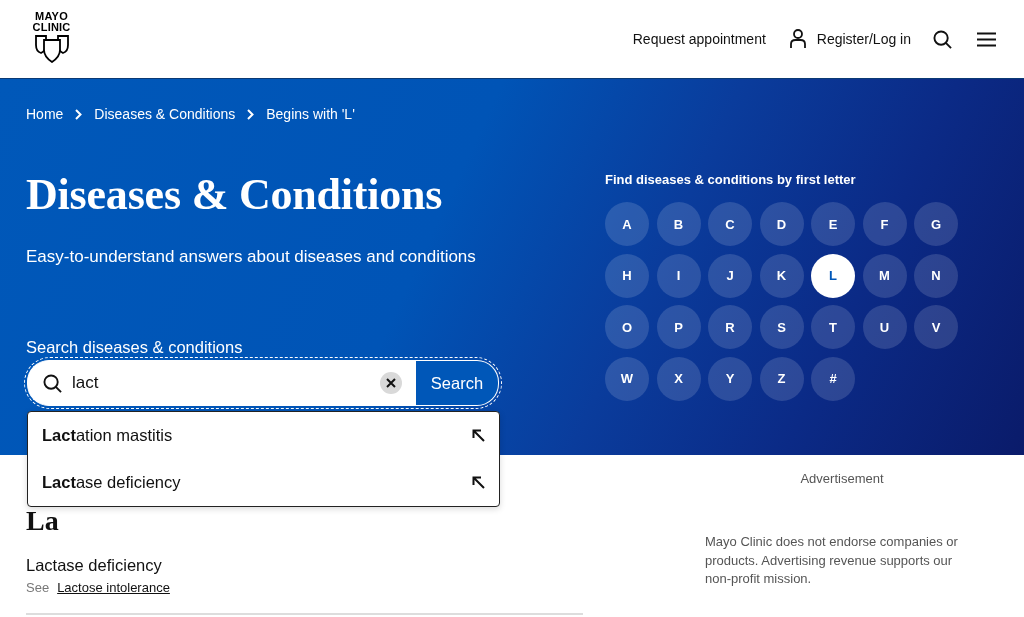 This screenshot has width=1024, height=617. Describe the element at coordinates (94, 565) in the screenshot. I see `entry-title-link: Lactase deficiency` at that location.